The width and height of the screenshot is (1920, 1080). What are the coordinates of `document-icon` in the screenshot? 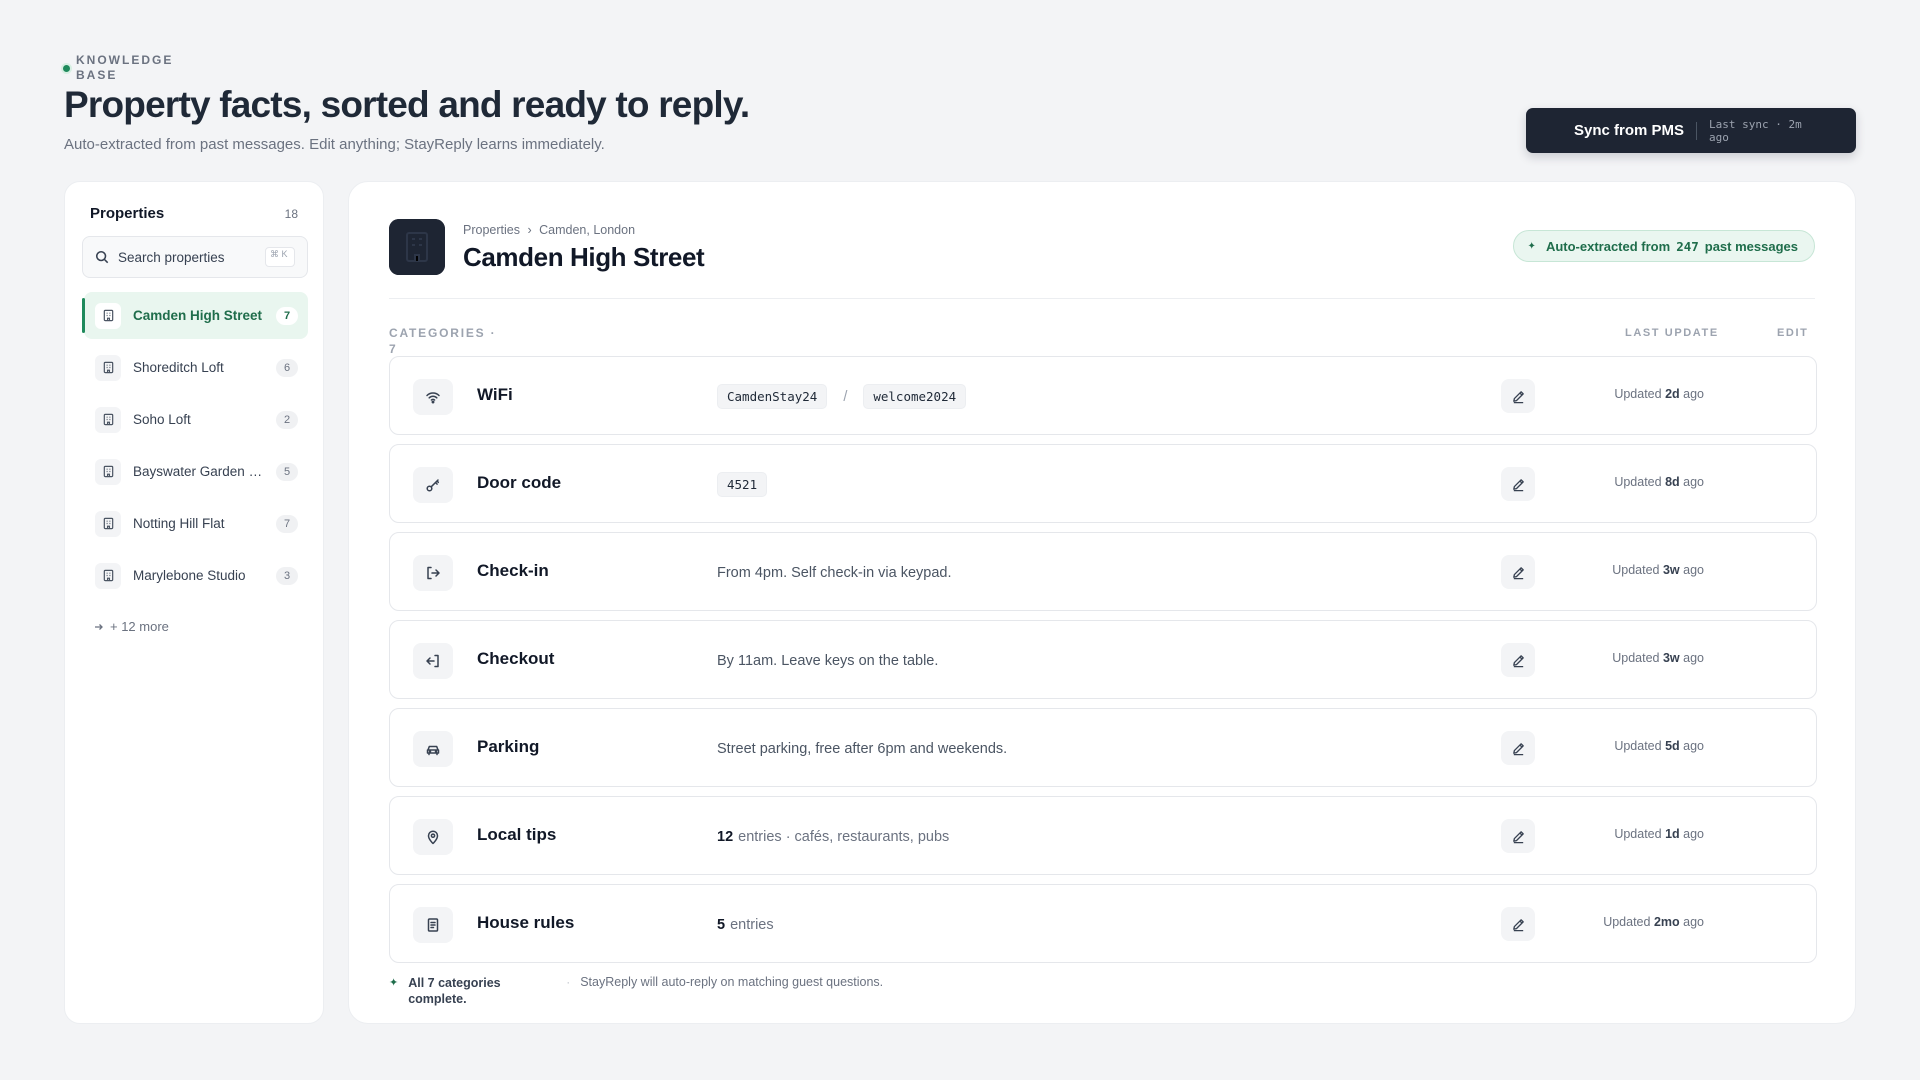 It's located at (433, 925).